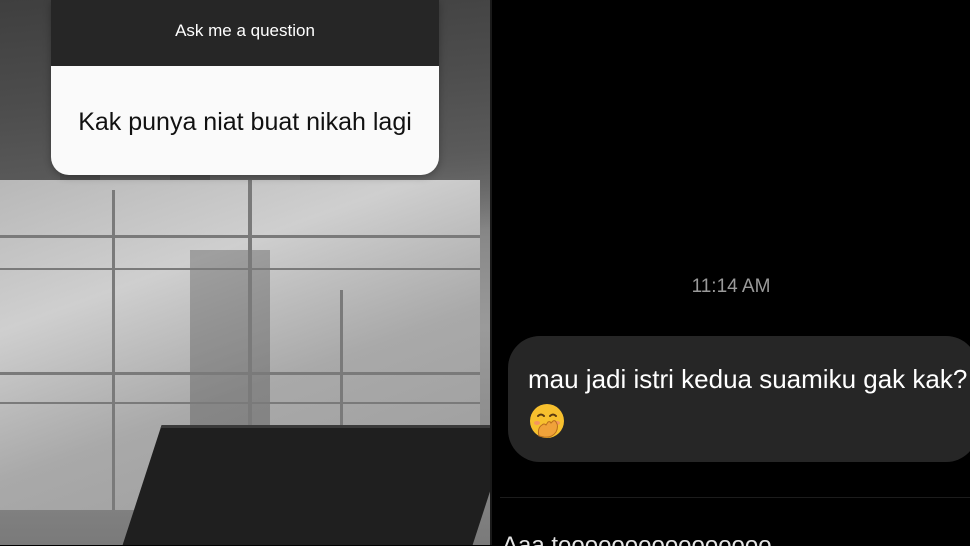 Image resolution: width=970 pixels, height=546 pixels. Describe the element at coordinates (245, 120) in the screenshot. I see `question-sticker-text: Kak punya niat buat nikah lagi` at that location.